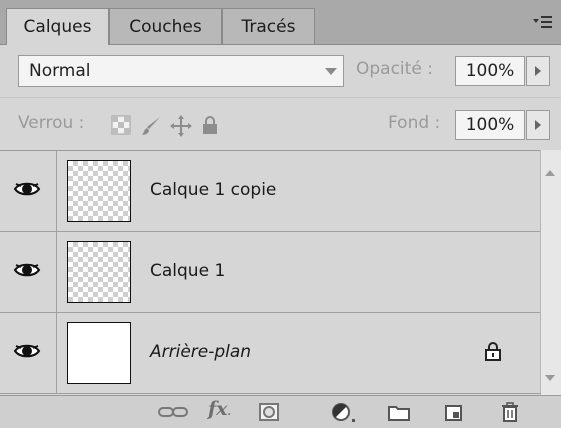  Describe the element at coordinates (550, 173) in the screenshot. I see `scroll-up-arrow-icon` at that location.